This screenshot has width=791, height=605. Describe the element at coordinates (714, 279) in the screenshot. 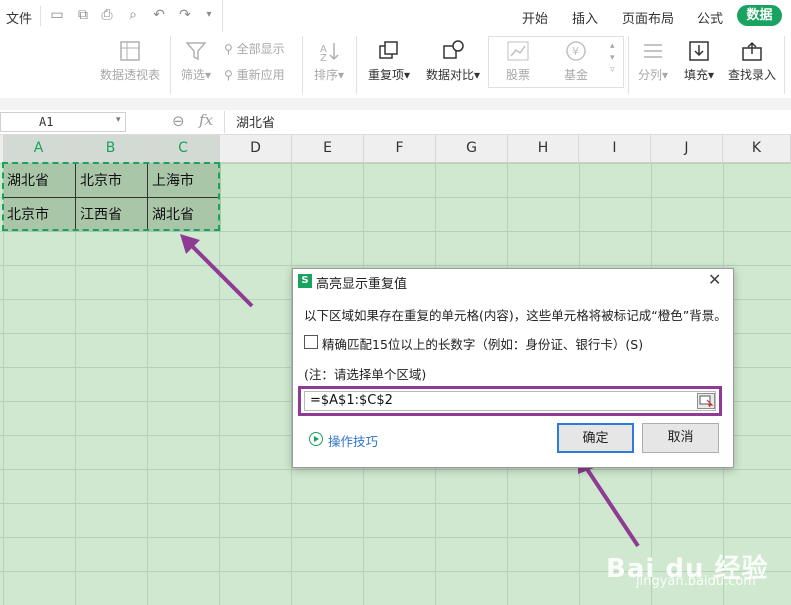

I see `close-icon: ✕` at that location.